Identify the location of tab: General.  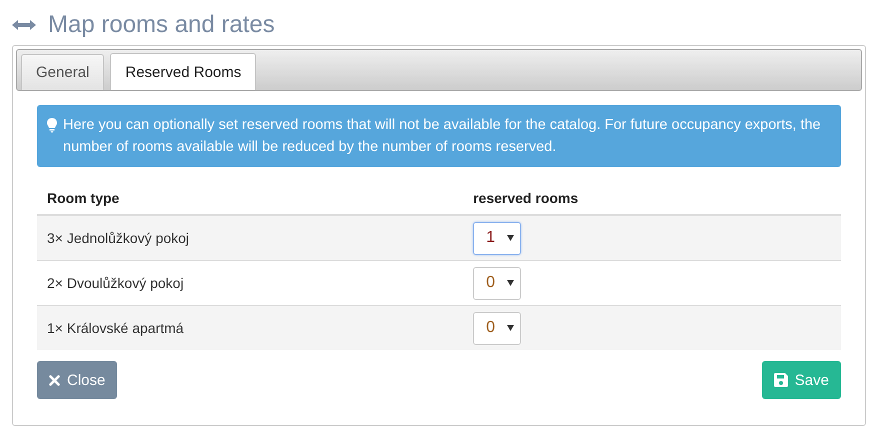
(62, 72).